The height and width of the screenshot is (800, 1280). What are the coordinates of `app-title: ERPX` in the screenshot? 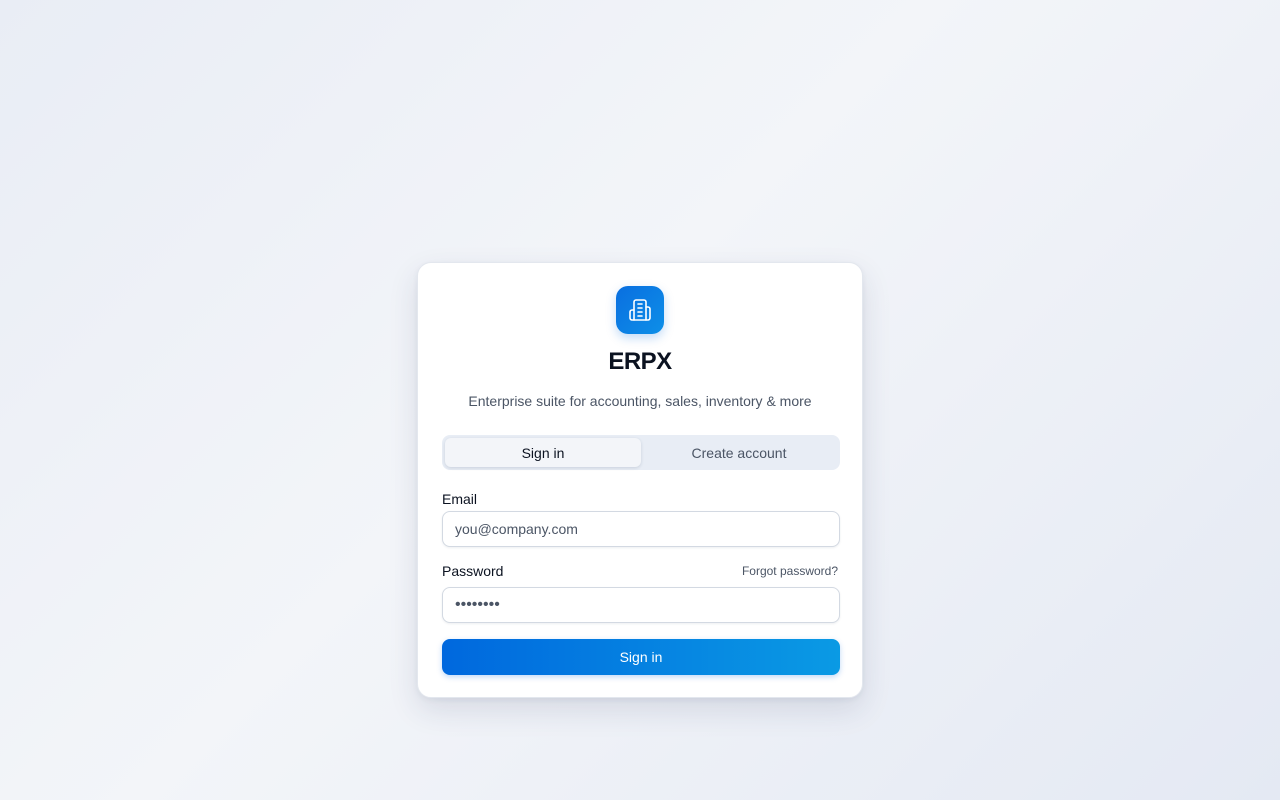 It's located at (640, 361).